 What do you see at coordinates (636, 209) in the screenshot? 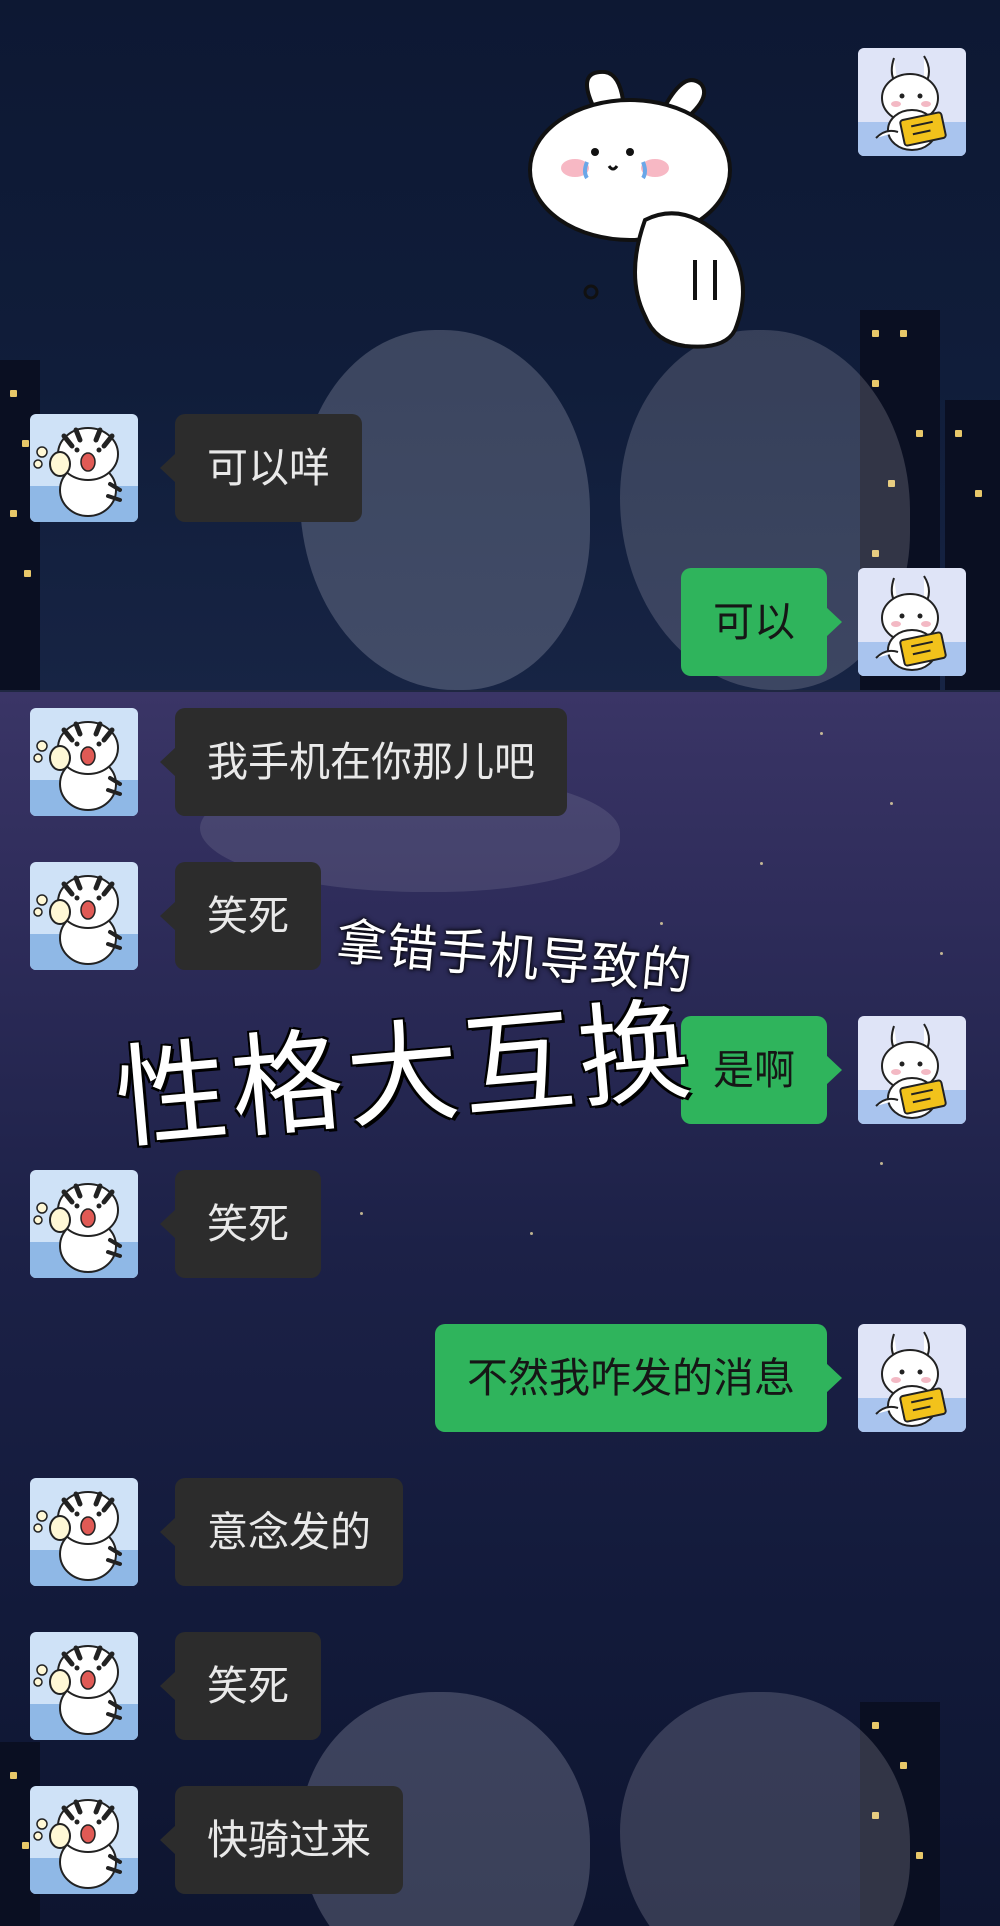
I see `crying-bunny-sticker-icon` at bounding box center [636, 209].